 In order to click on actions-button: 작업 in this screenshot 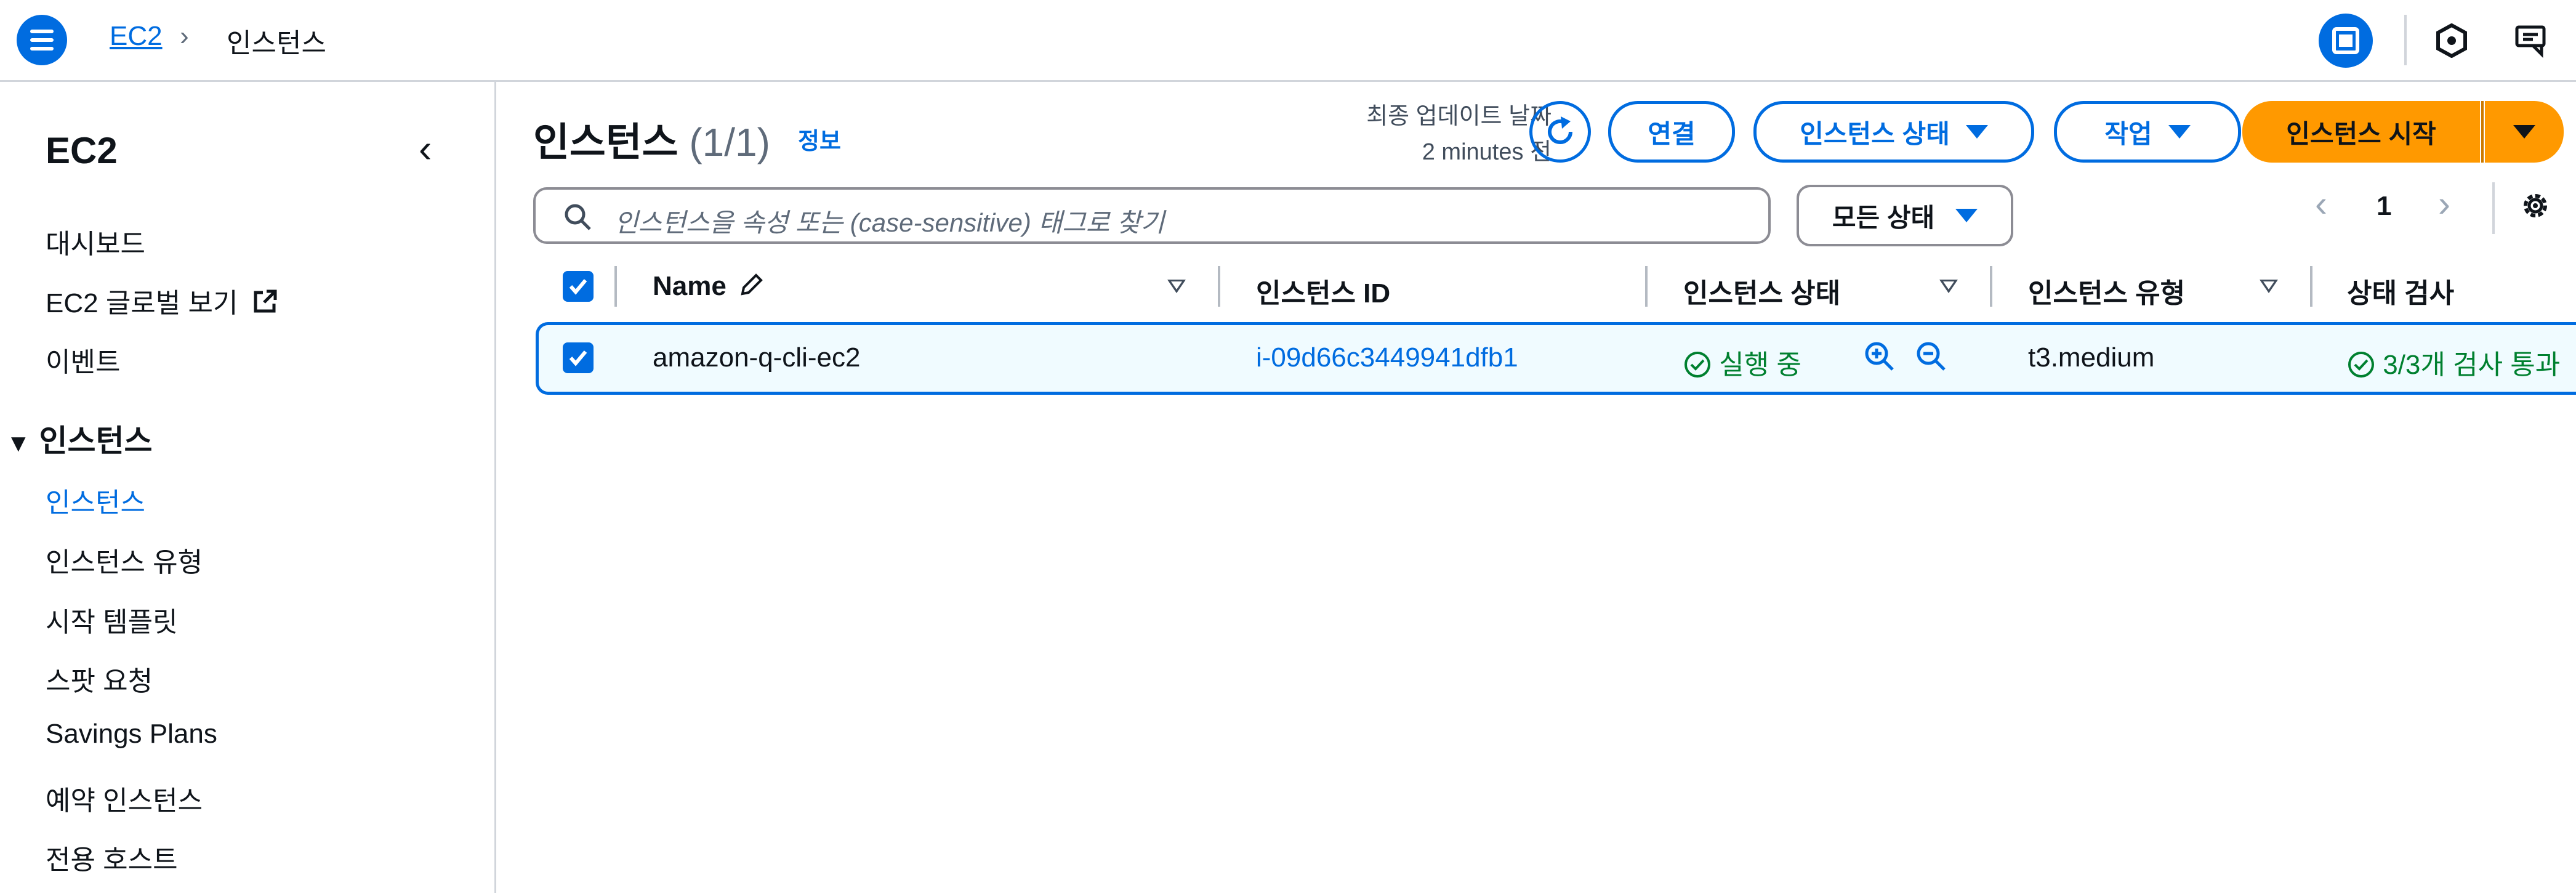, I will do `click(2147, 132)`.